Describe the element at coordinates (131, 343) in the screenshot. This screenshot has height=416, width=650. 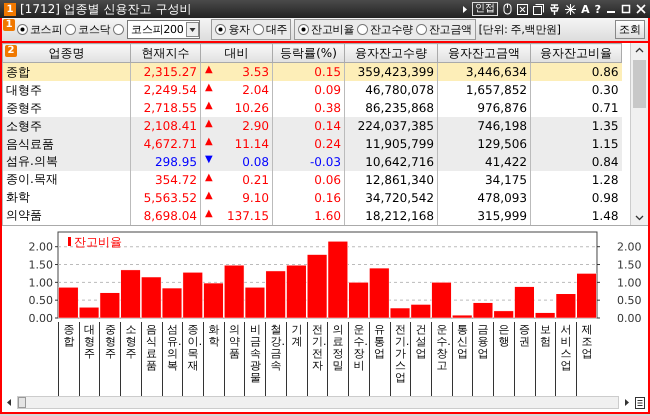
I see `category-label: 소형주` at that location.